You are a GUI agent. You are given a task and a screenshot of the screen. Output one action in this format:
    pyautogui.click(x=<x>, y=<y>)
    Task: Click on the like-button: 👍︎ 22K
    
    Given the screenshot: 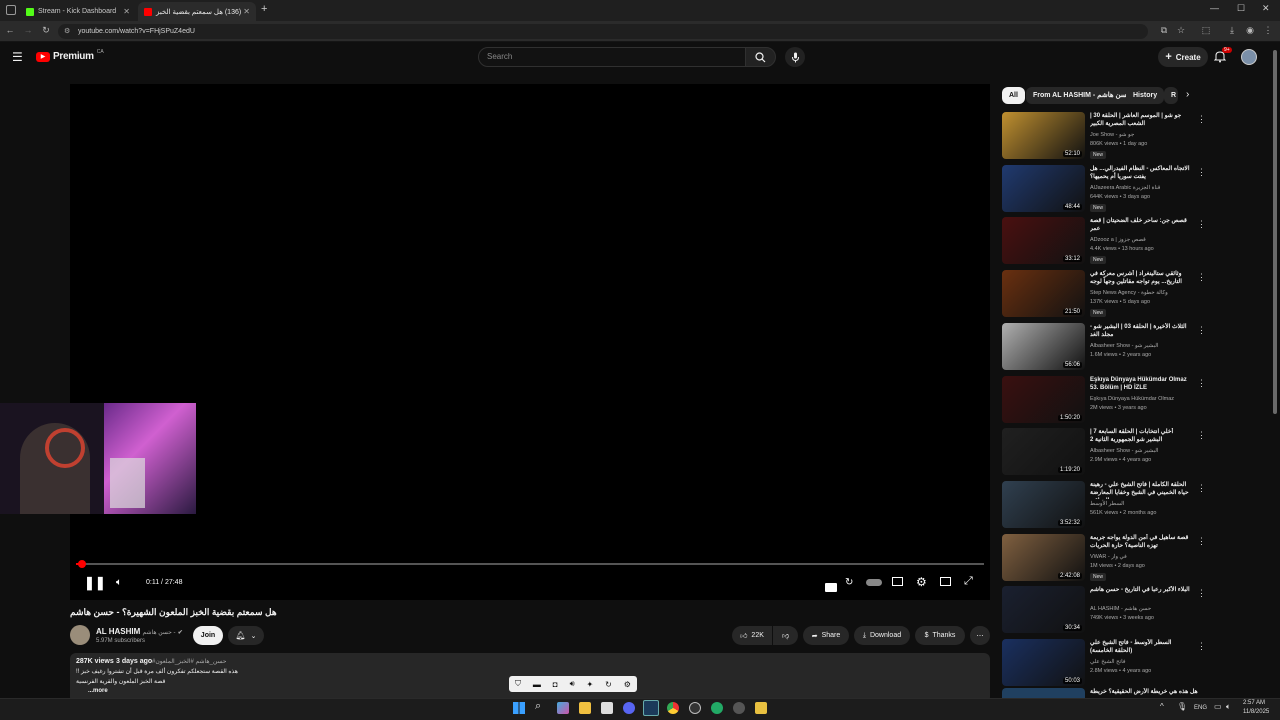 What is the action you would take?
    pyautogui.click(x=752, y=635)
    